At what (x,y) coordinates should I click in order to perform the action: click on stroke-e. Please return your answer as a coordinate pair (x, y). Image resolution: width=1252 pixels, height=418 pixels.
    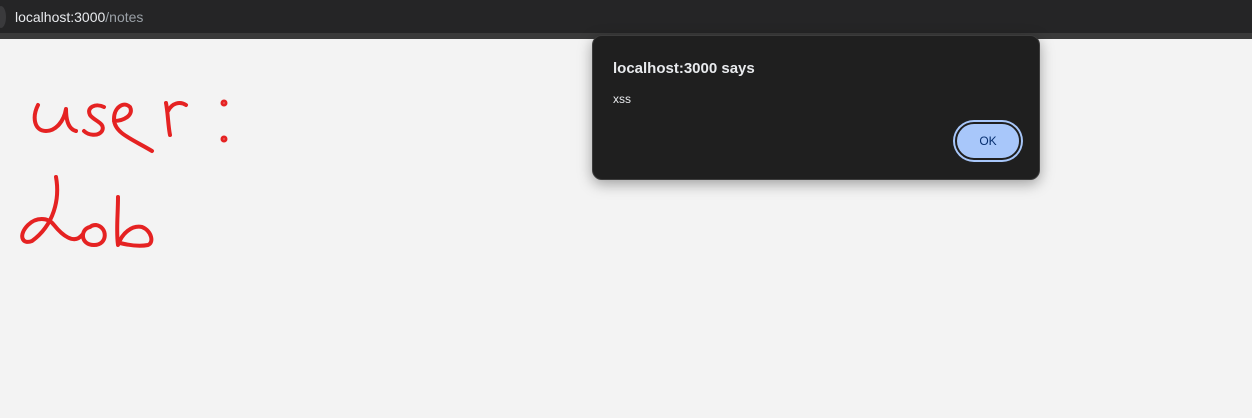
    Looking at the image, I should click on (133, 127).